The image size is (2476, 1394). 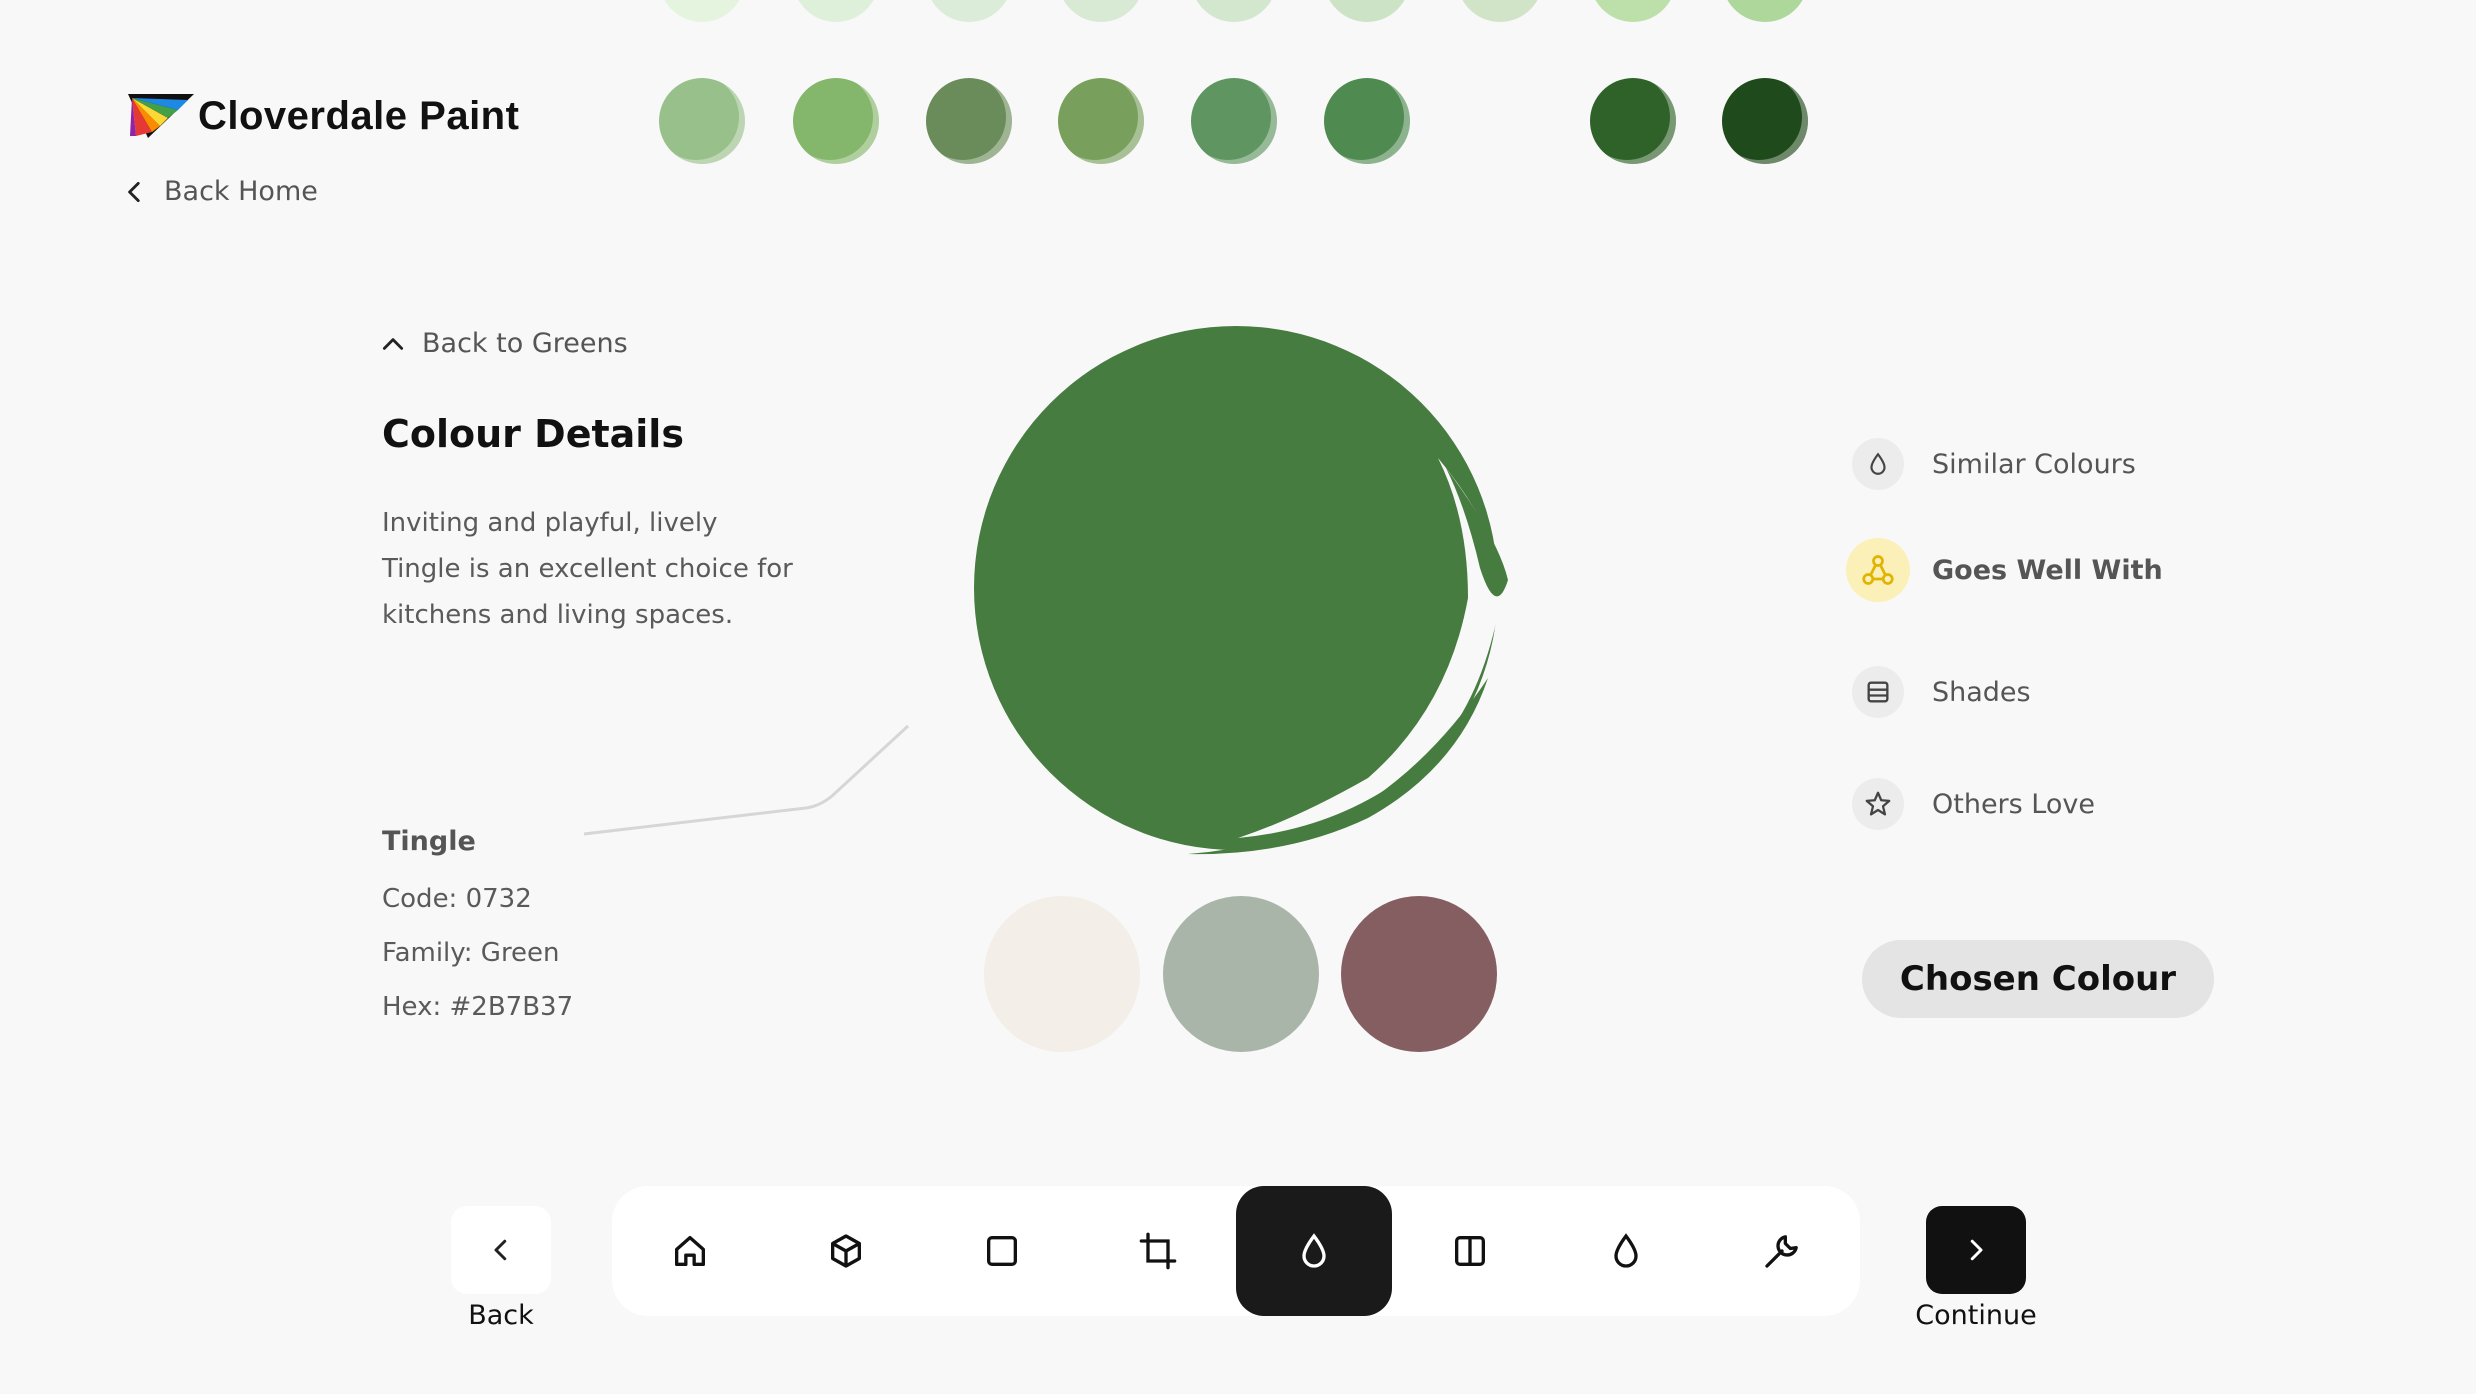 I want to click on continue-label: Continue, so click(x=1976, y=1315).